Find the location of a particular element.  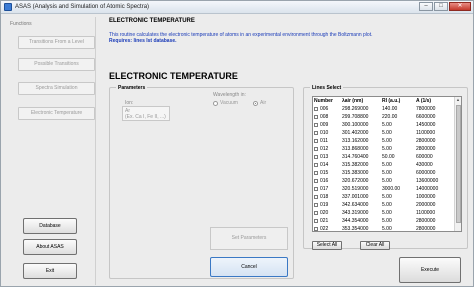

wavelength-label: Wavelength in: is located at coordinates (229, 95).